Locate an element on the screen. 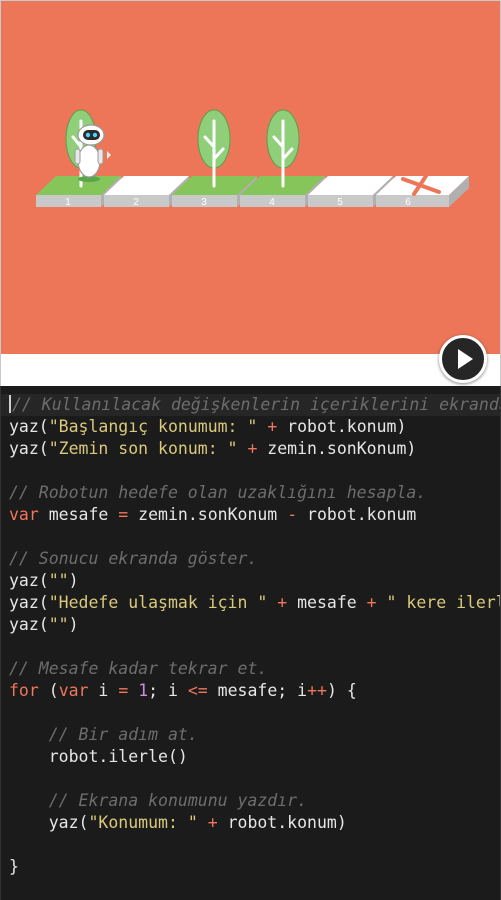 The width and height of the screenshot is (501, 900). code-token: // Sonucu ekranda göster. is located at coordinates (133, 558).